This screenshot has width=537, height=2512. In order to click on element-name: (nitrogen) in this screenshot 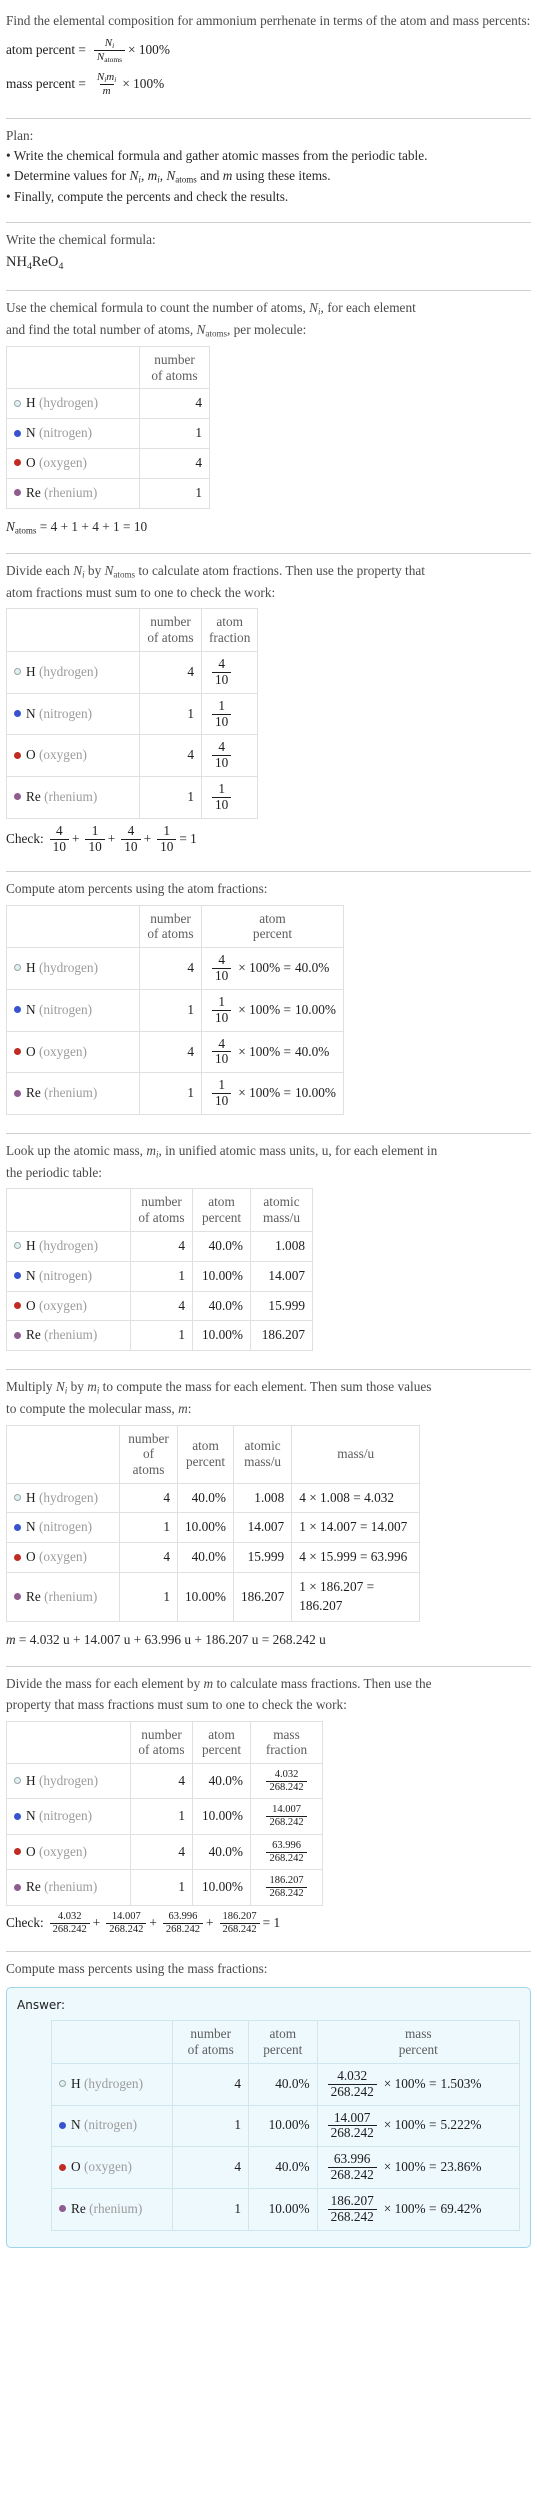, I will do `click(65, 1275)`.